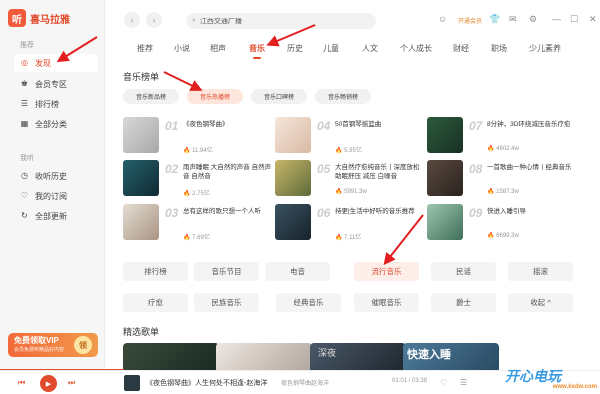  What do you see at coordinates (53, 345) in the screenshot?
I see `vip-banner: 免费领取VIP 会员免费听精品好内容 领` at bounding box center [53, 345].